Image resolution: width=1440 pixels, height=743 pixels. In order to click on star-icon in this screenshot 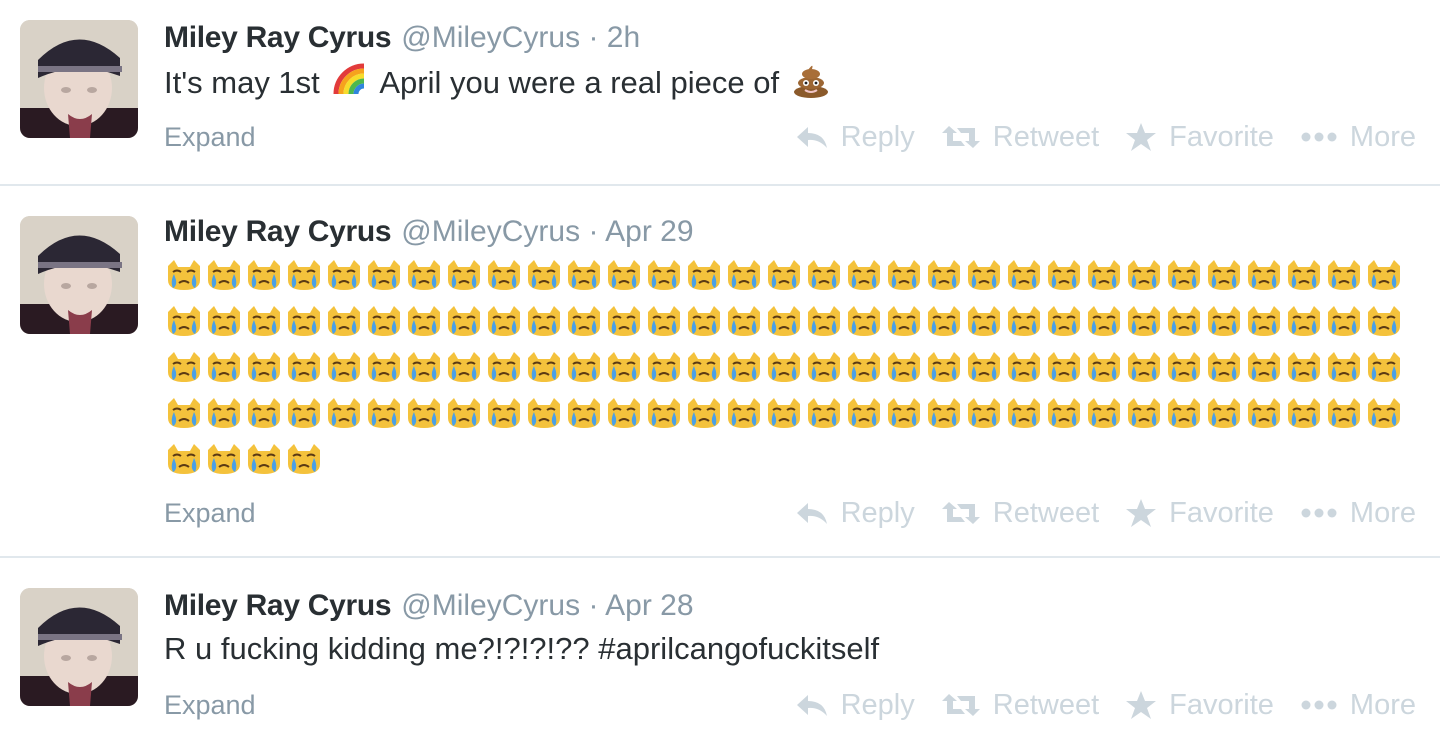, I will do `click(1141, 137)`.